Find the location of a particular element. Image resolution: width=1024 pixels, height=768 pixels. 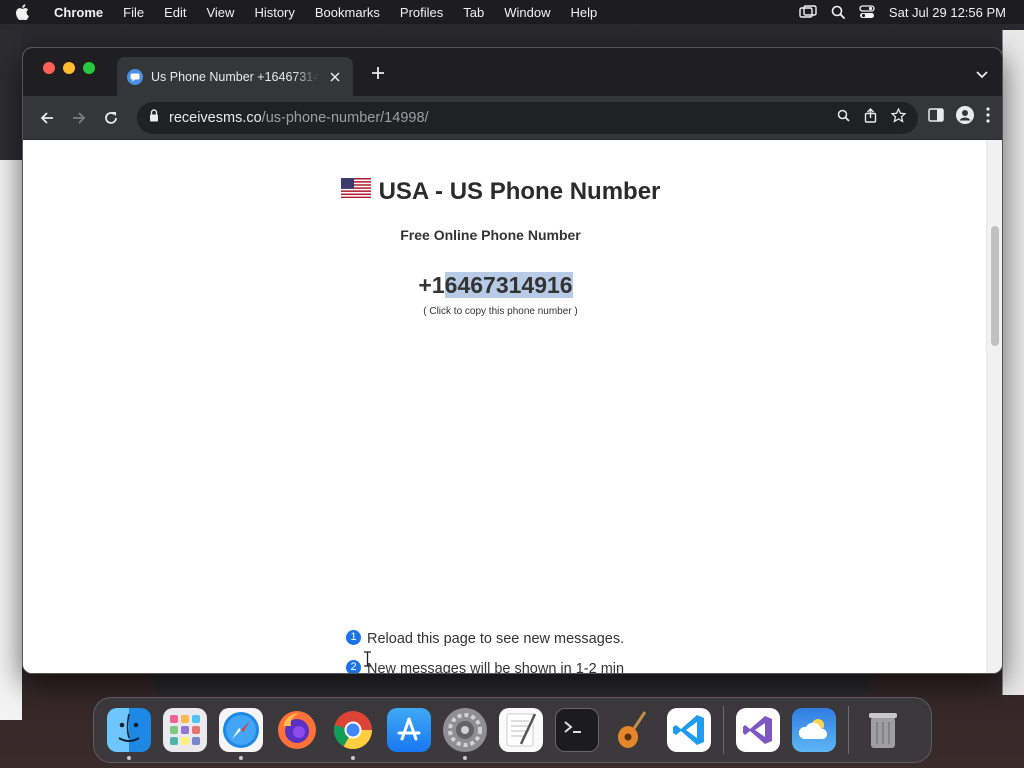

tab-title: Us Phone Number +16467314916 is located at coordinates (235, 76).